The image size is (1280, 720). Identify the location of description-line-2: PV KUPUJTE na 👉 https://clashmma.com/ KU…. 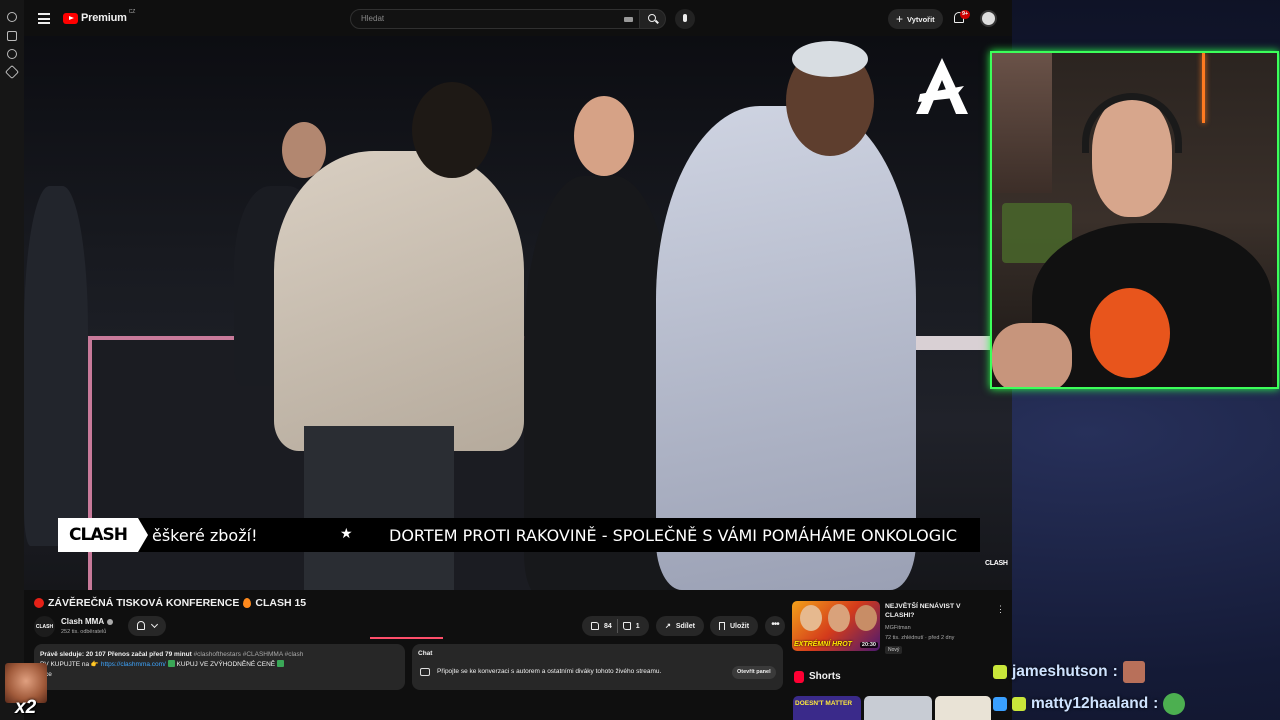
(219, 665).